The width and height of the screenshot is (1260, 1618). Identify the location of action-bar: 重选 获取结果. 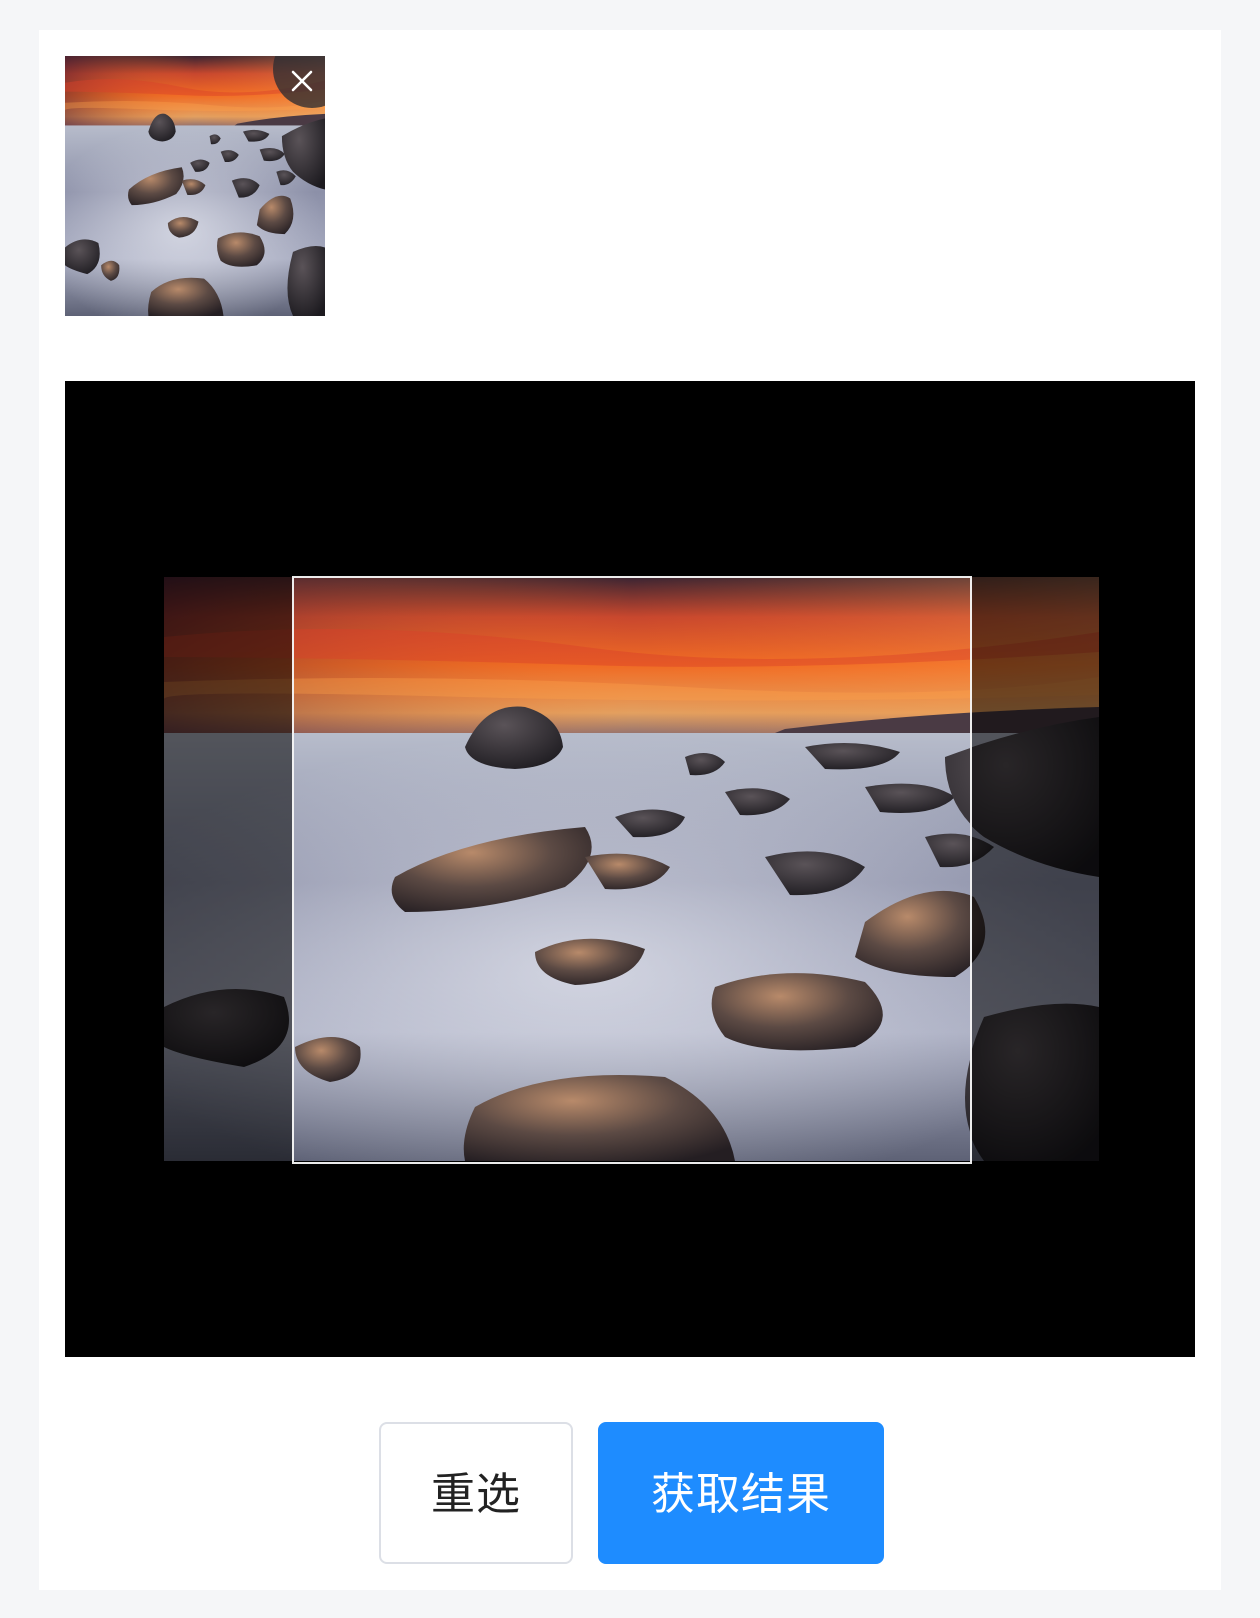
(630, 1494).